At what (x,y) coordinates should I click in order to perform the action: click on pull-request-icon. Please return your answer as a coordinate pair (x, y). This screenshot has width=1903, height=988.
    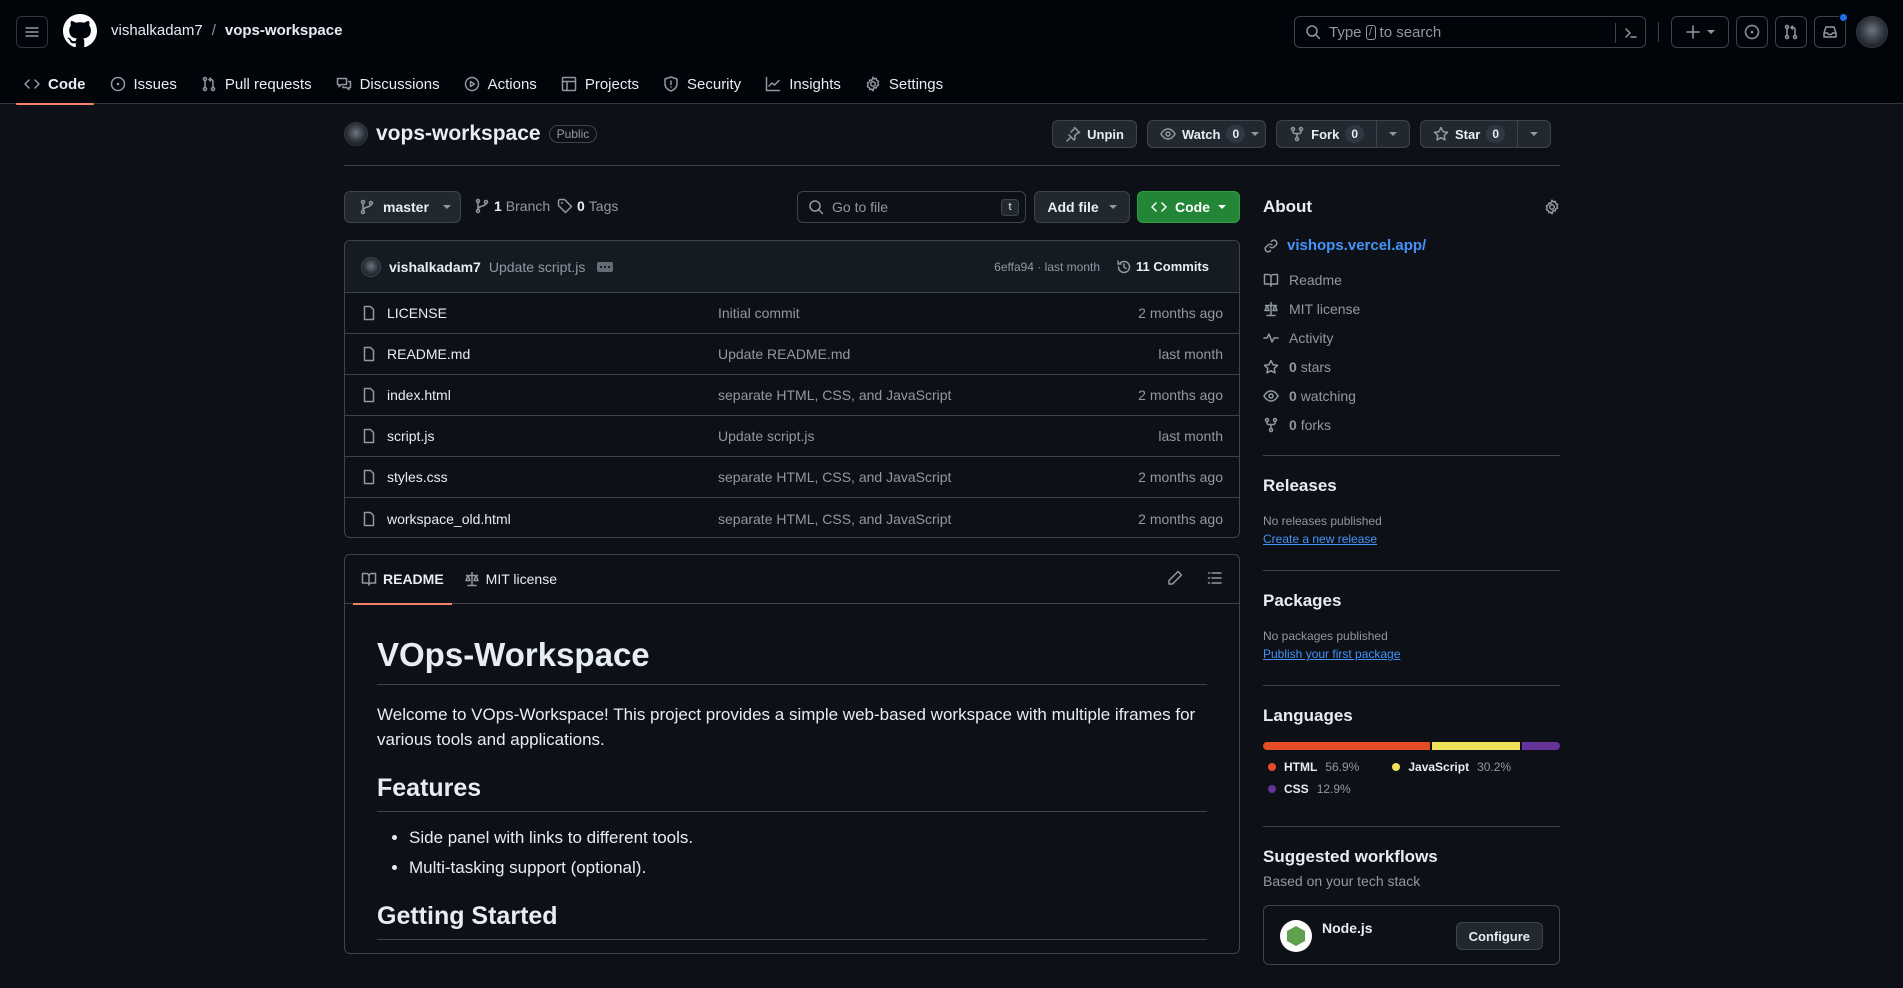
    Looking at the image, I should click on (209, 84).